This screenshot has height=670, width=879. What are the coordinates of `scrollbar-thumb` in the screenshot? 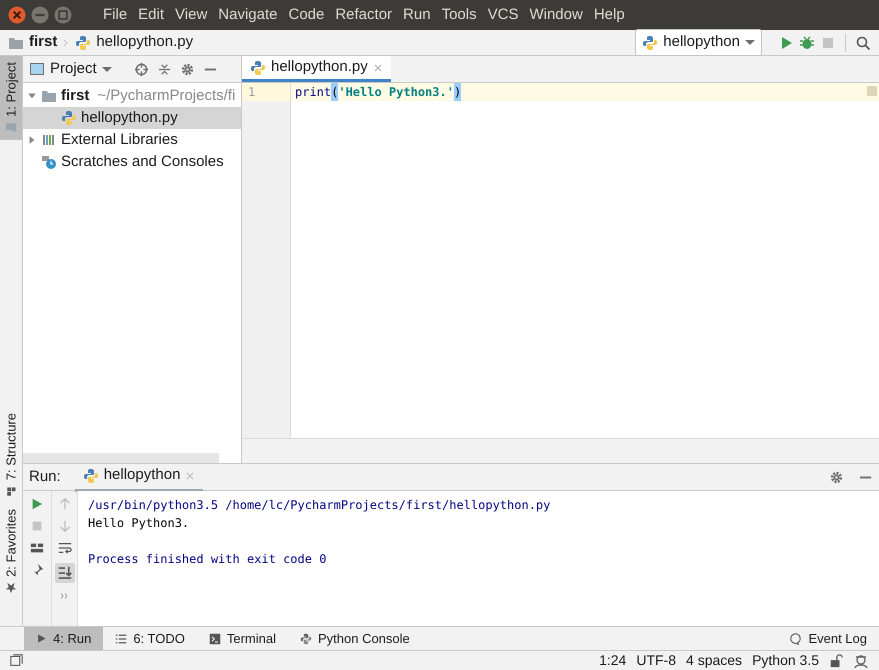 It's located at (121, 458).